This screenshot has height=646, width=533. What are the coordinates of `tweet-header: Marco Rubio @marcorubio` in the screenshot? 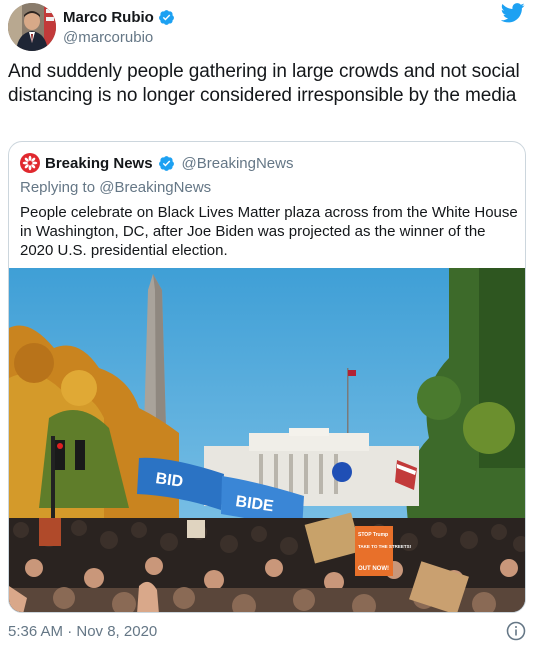 It's located at (266, 27).